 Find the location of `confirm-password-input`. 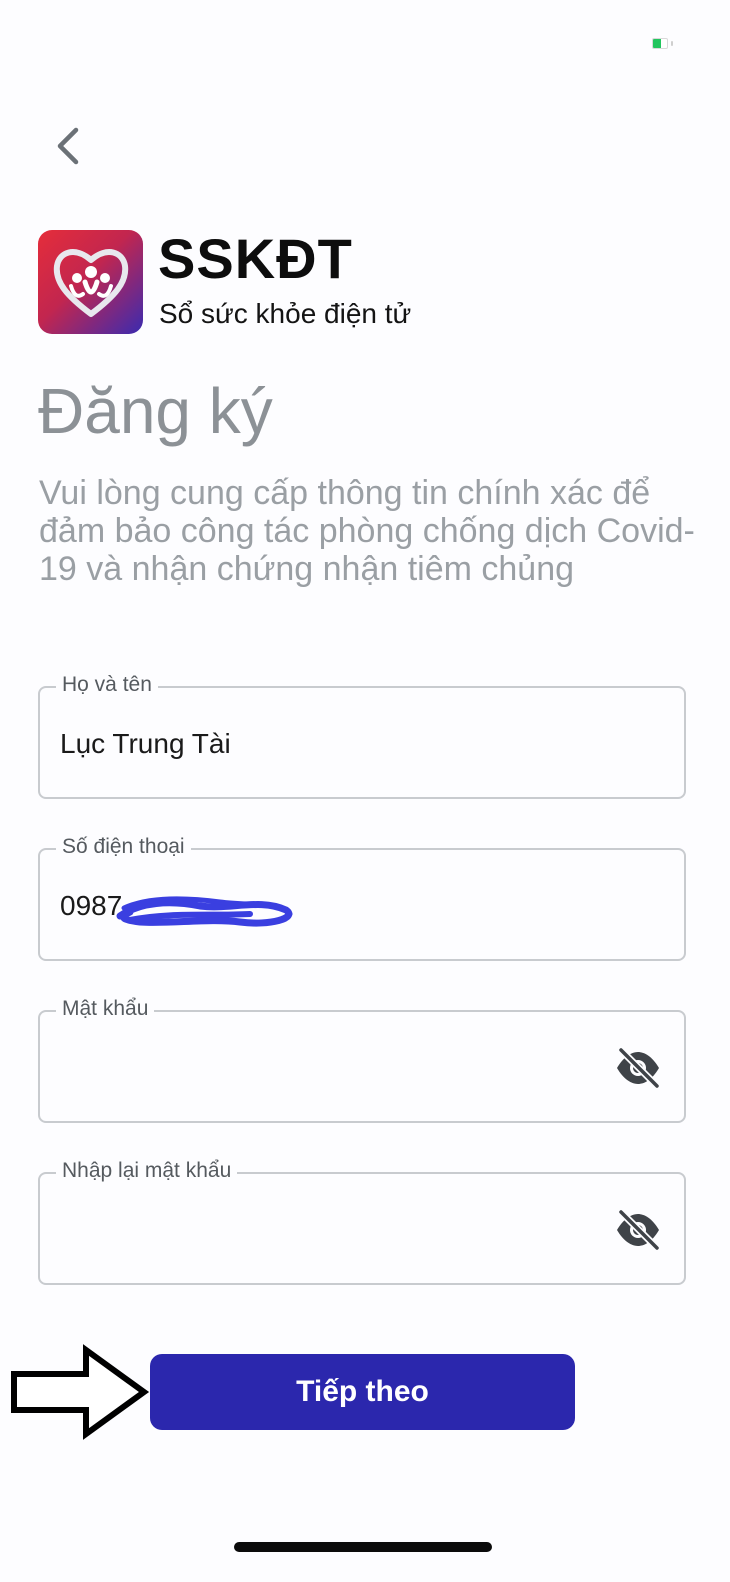

confirm-password-input is located at coordinates (340, 1230).